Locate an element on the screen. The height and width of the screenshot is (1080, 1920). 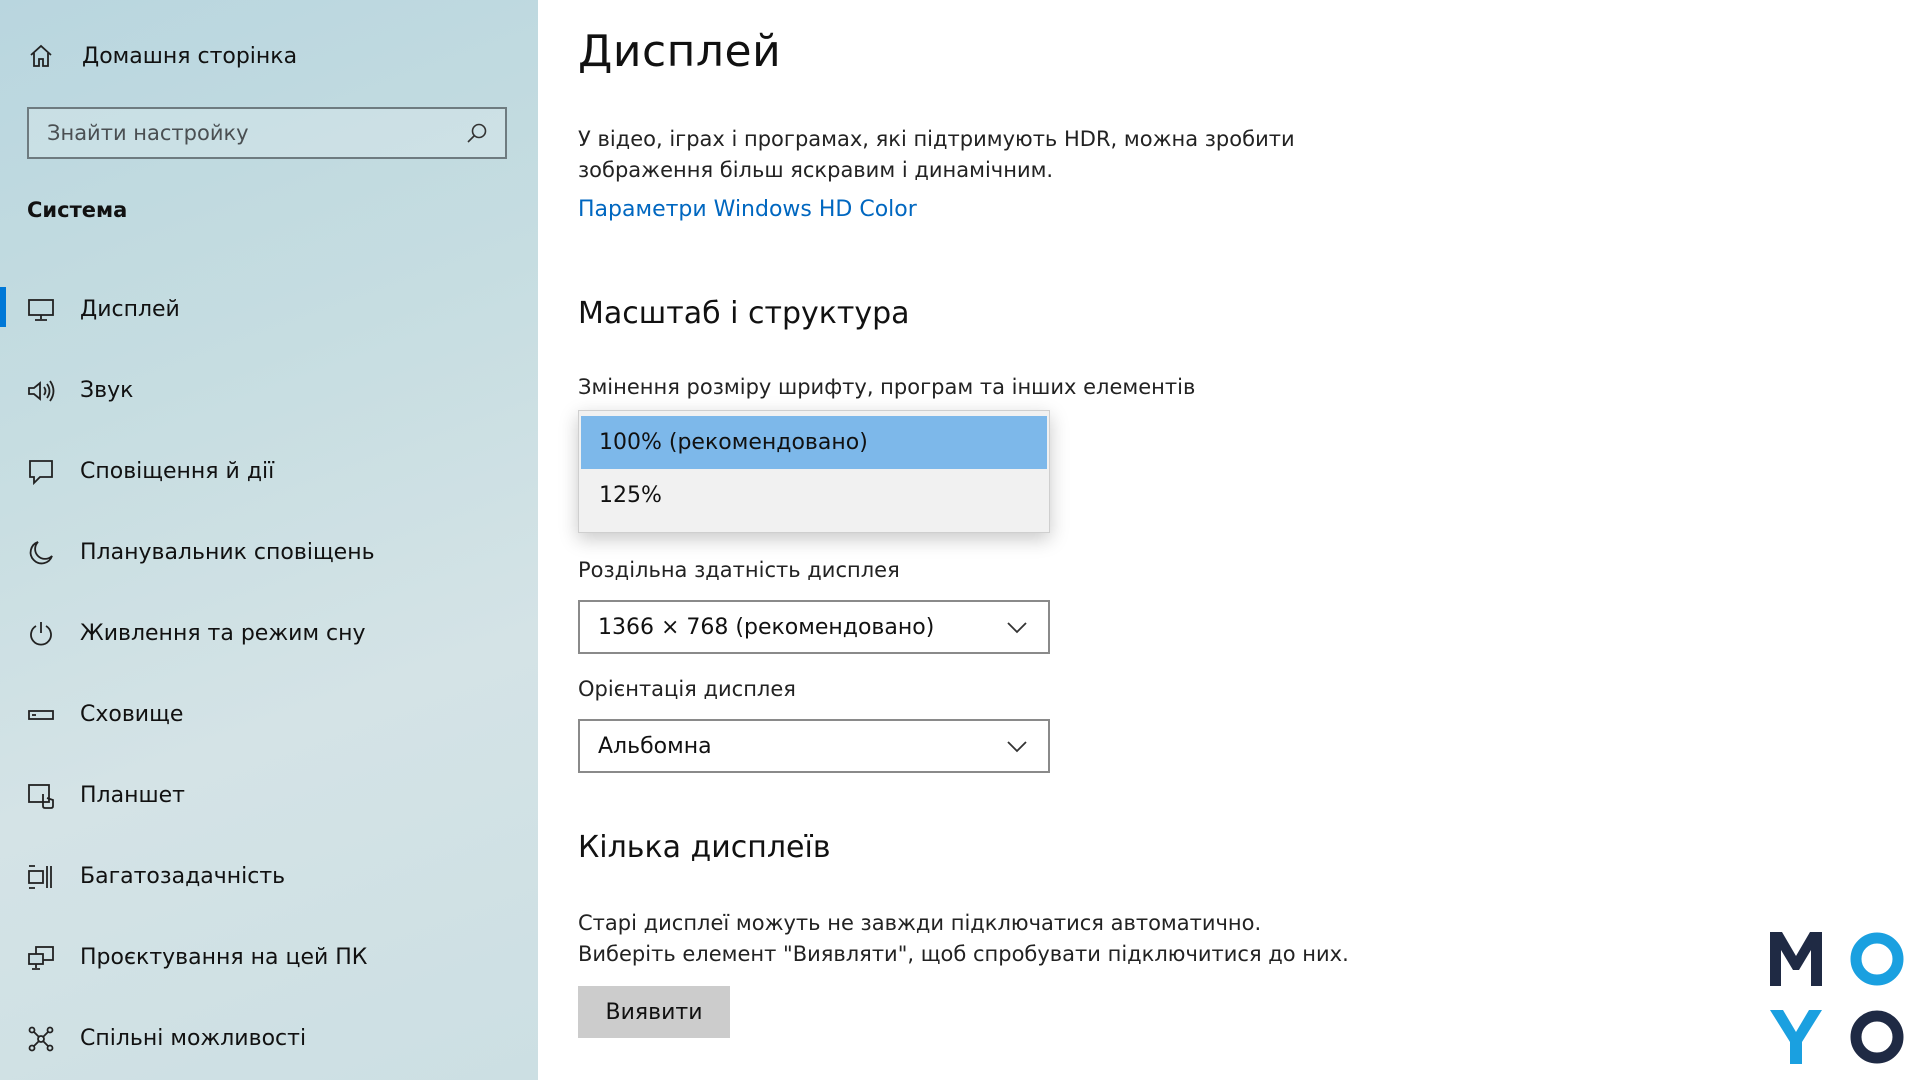
moon-icon is located at coordinates (41, 553).